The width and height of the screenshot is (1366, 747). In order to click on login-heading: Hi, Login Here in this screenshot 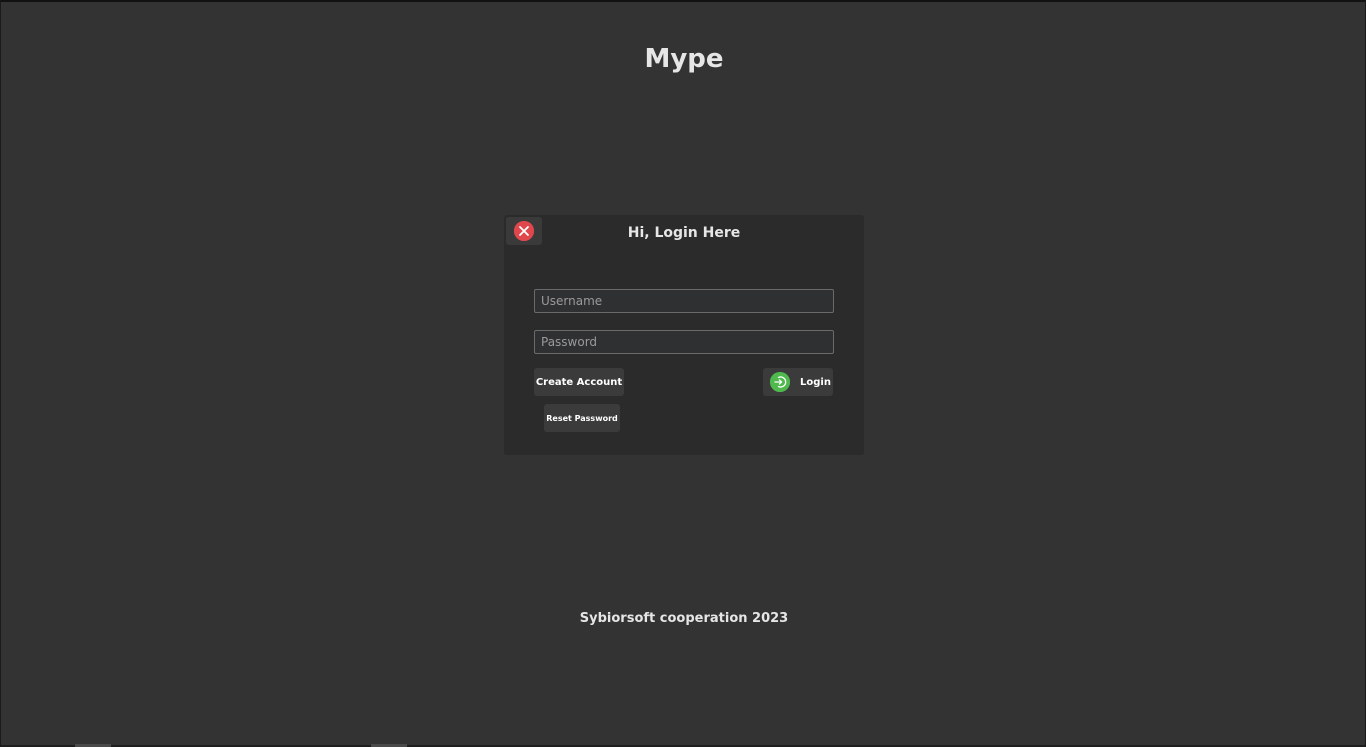, I will do `click(684, 233)`.